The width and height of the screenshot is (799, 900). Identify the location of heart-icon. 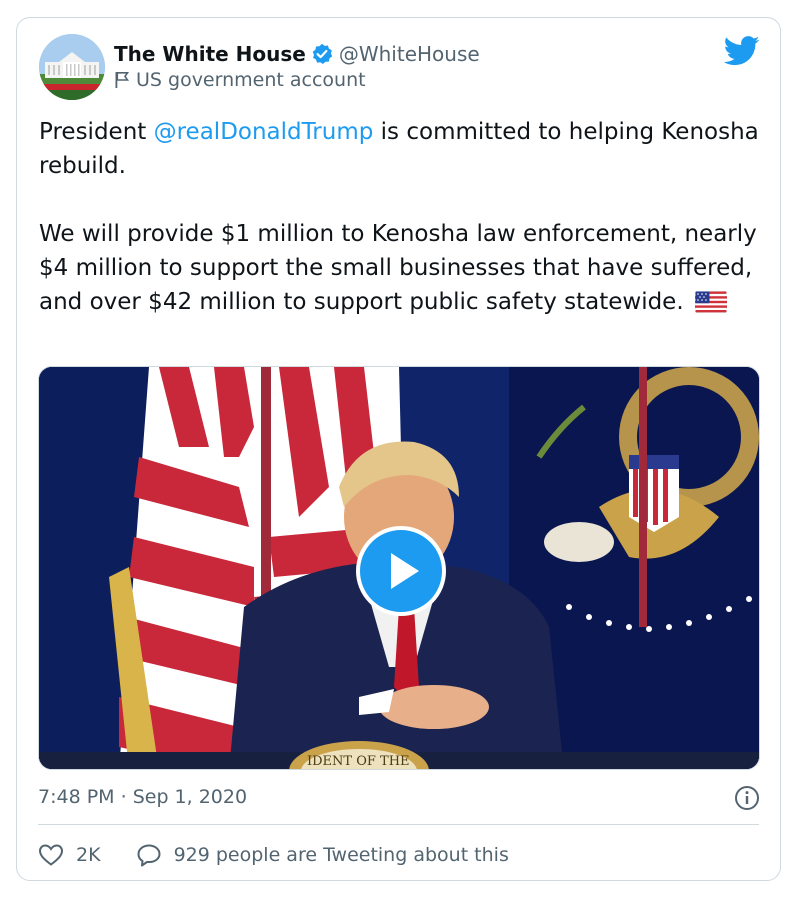
(51, 855).